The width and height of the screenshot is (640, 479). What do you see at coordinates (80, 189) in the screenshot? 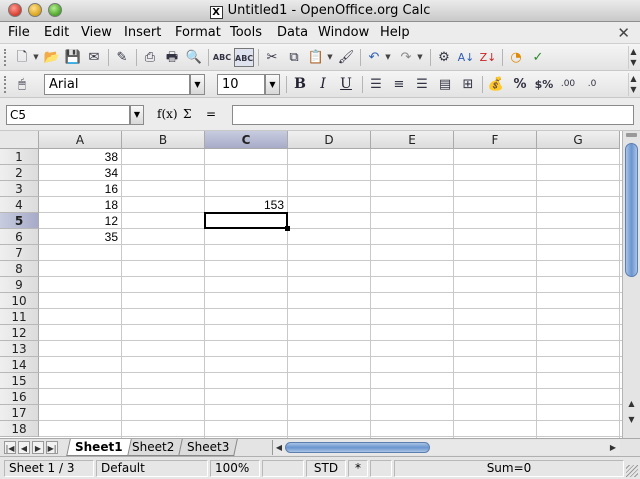
I see `cell-a3: 16` at bounding box center [80, 189].